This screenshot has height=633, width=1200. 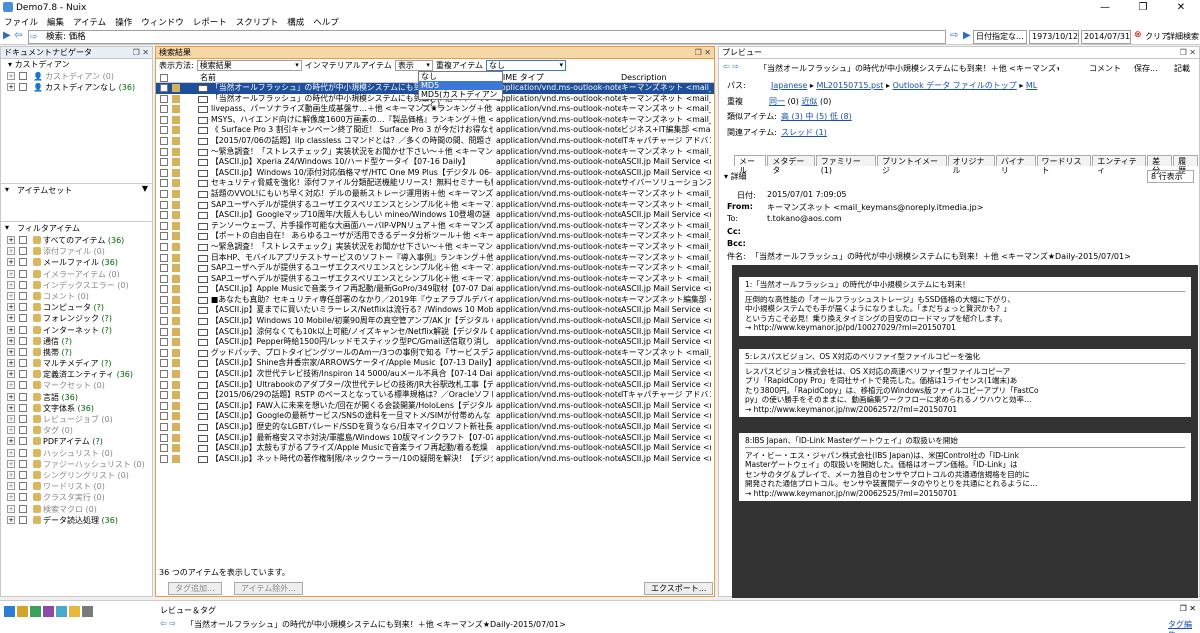 What do you see at coordinates (845, 165) in the screenshot?
I see `preview-tab: ファミリー (1)` at bounding box center [845, 165].